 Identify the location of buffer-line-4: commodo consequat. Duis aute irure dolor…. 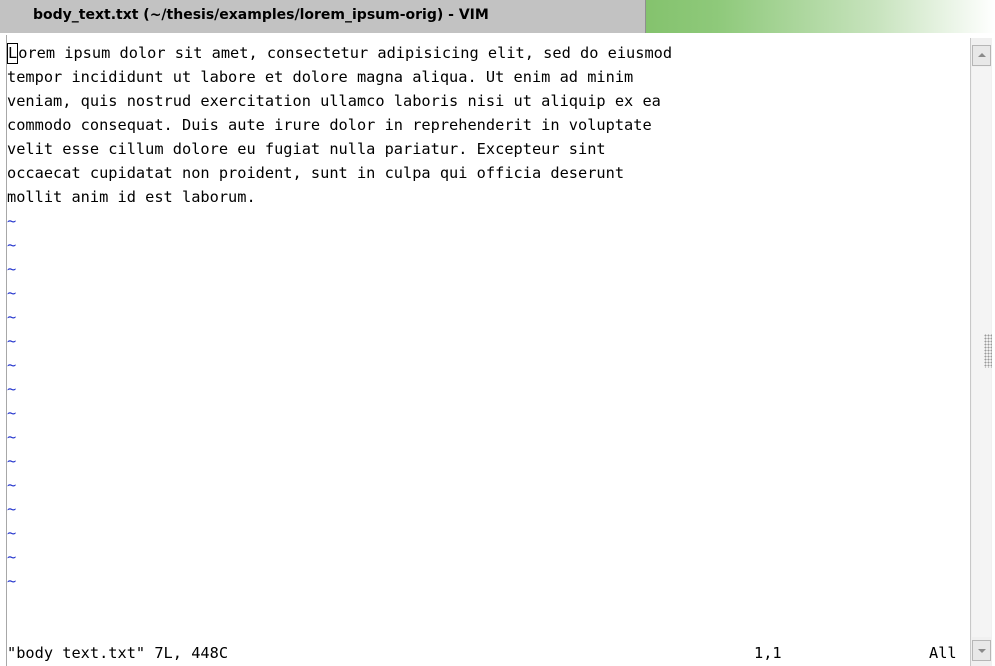
(329, 125).